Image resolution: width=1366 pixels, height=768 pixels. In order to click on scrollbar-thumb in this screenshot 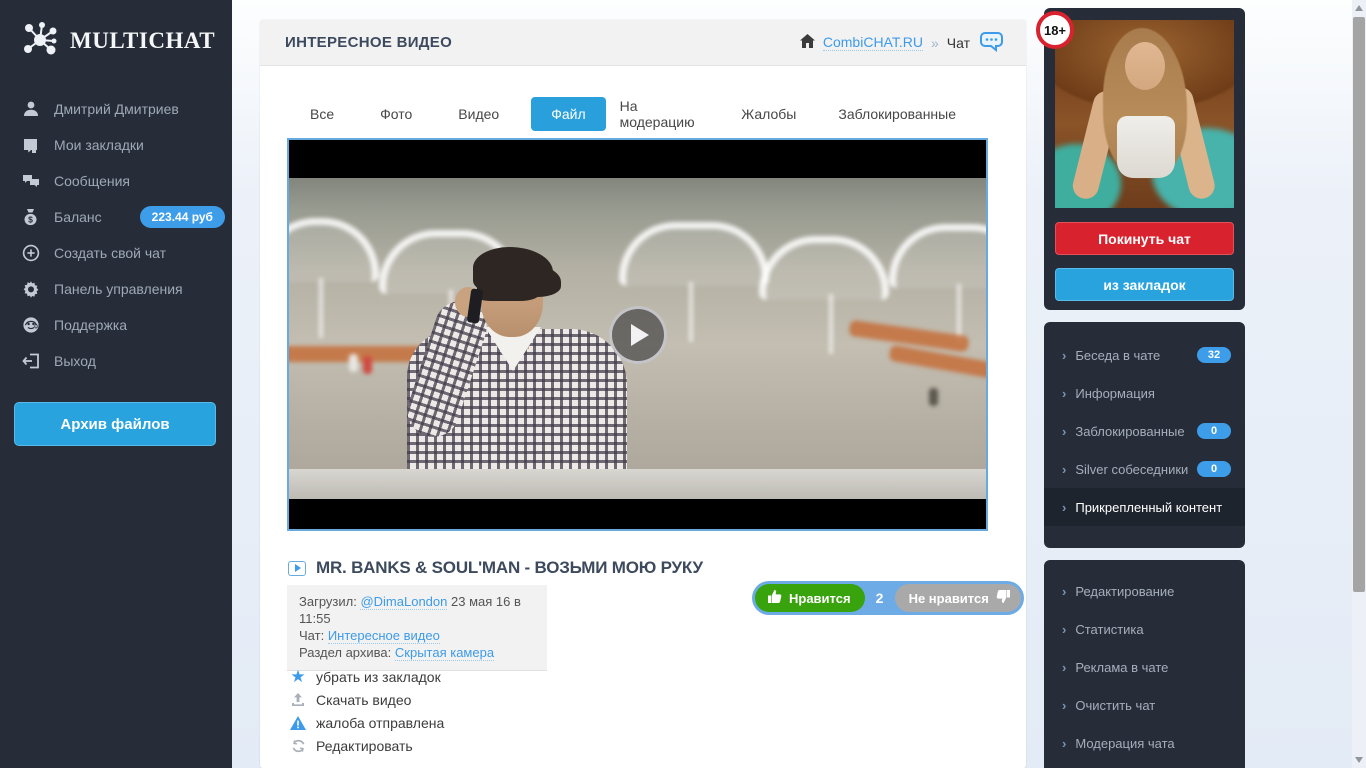, I will do `click(1359, 304)`.